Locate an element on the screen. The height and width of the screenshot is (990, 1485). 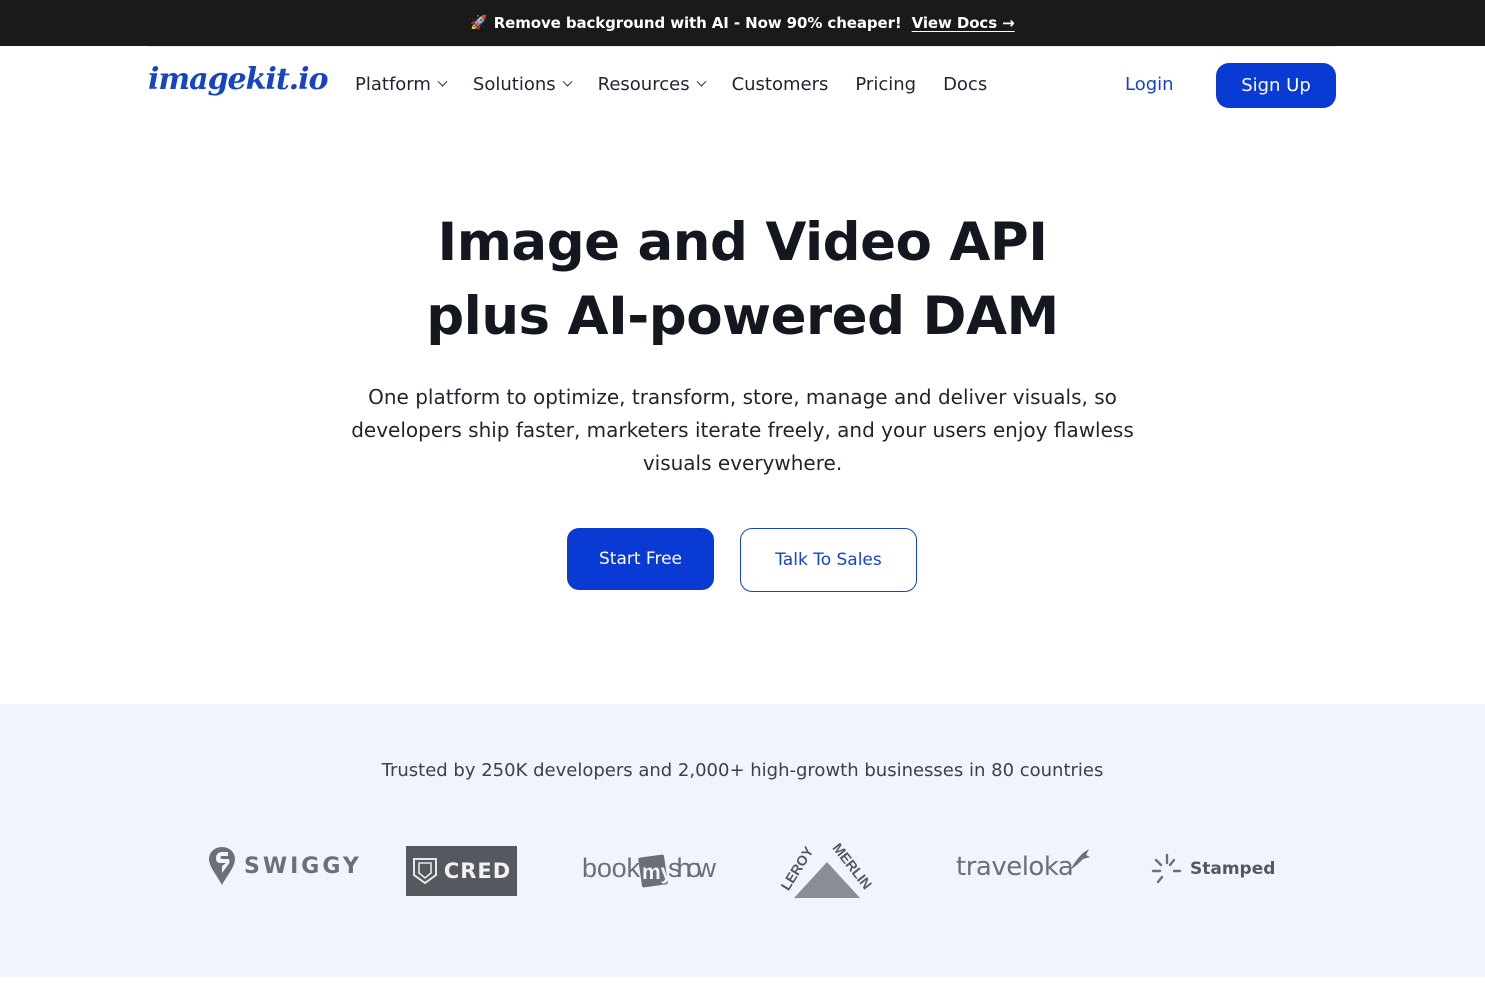
hero-title-line-1: Image and Video API is located at coordinates (742, 242).